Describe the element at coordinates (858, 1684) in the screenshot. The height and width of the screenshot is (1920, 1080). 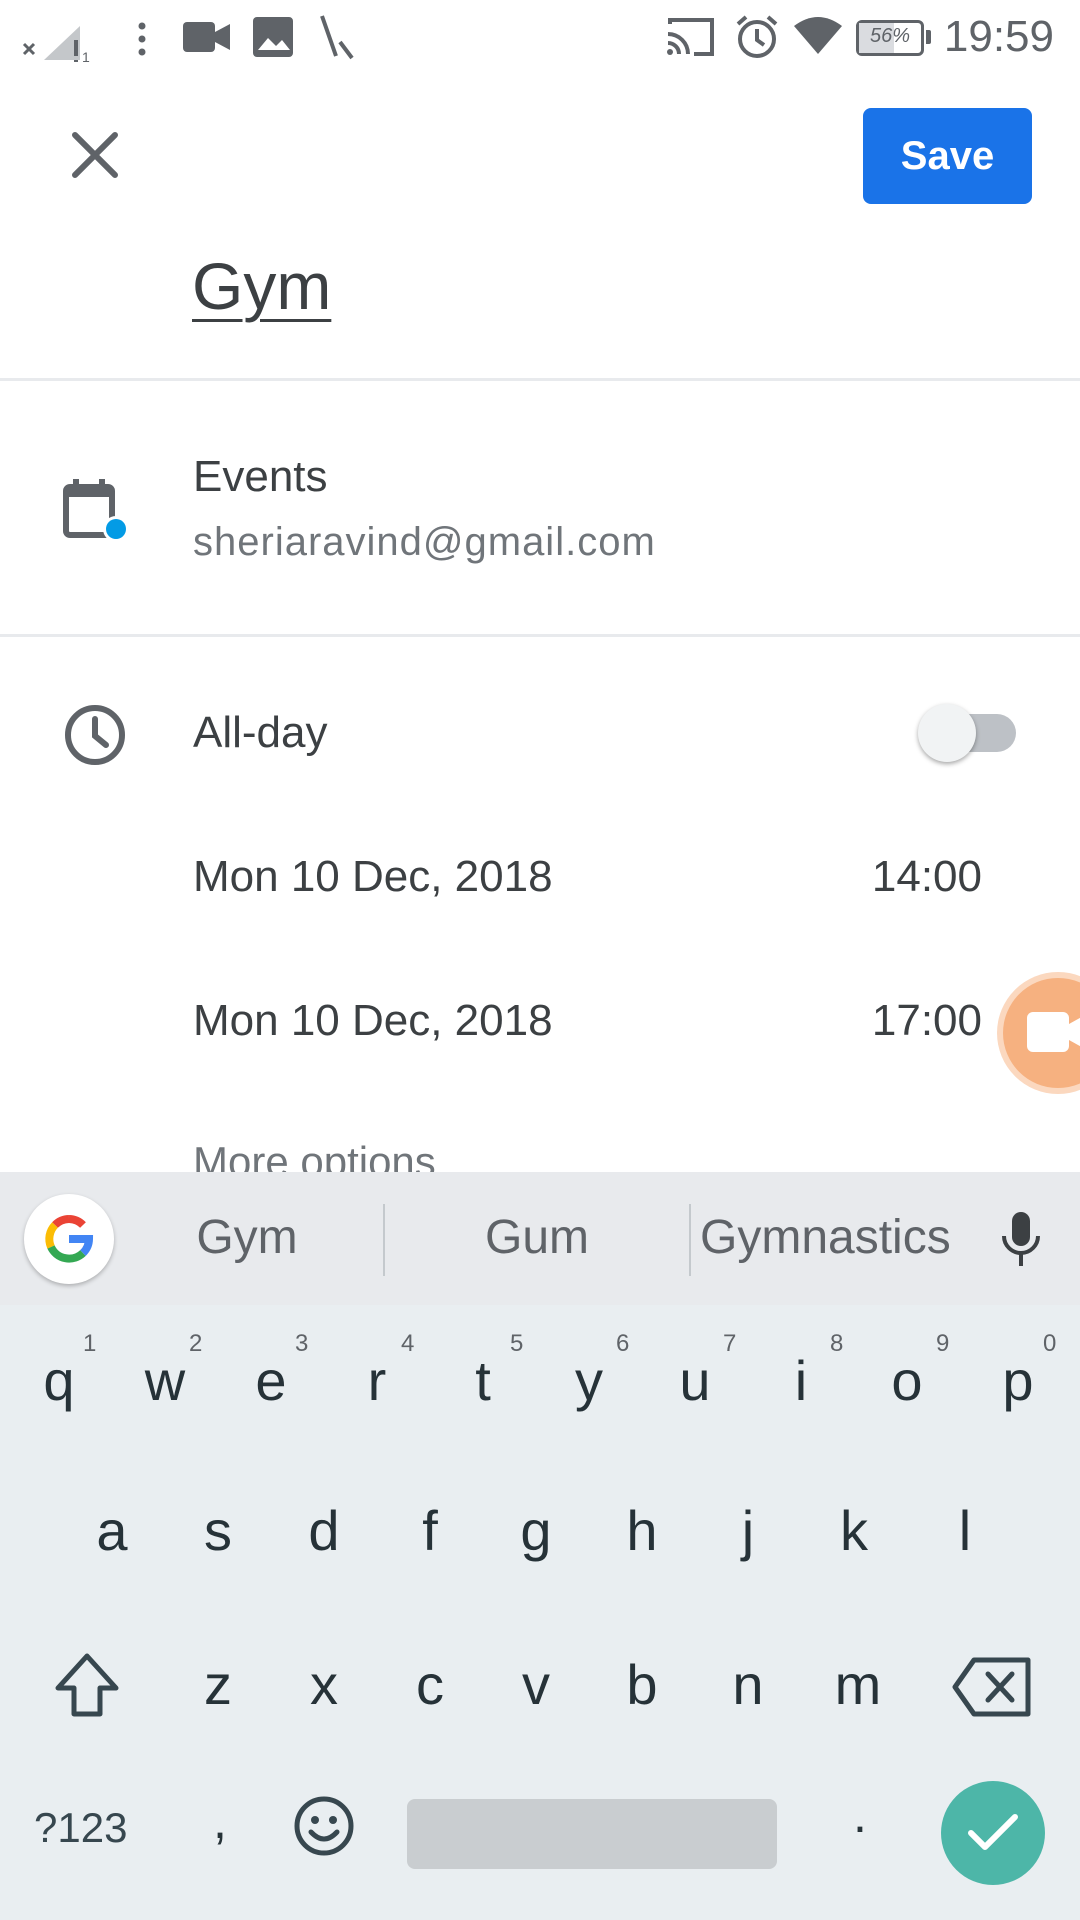
I see `key-m: m` at that location.